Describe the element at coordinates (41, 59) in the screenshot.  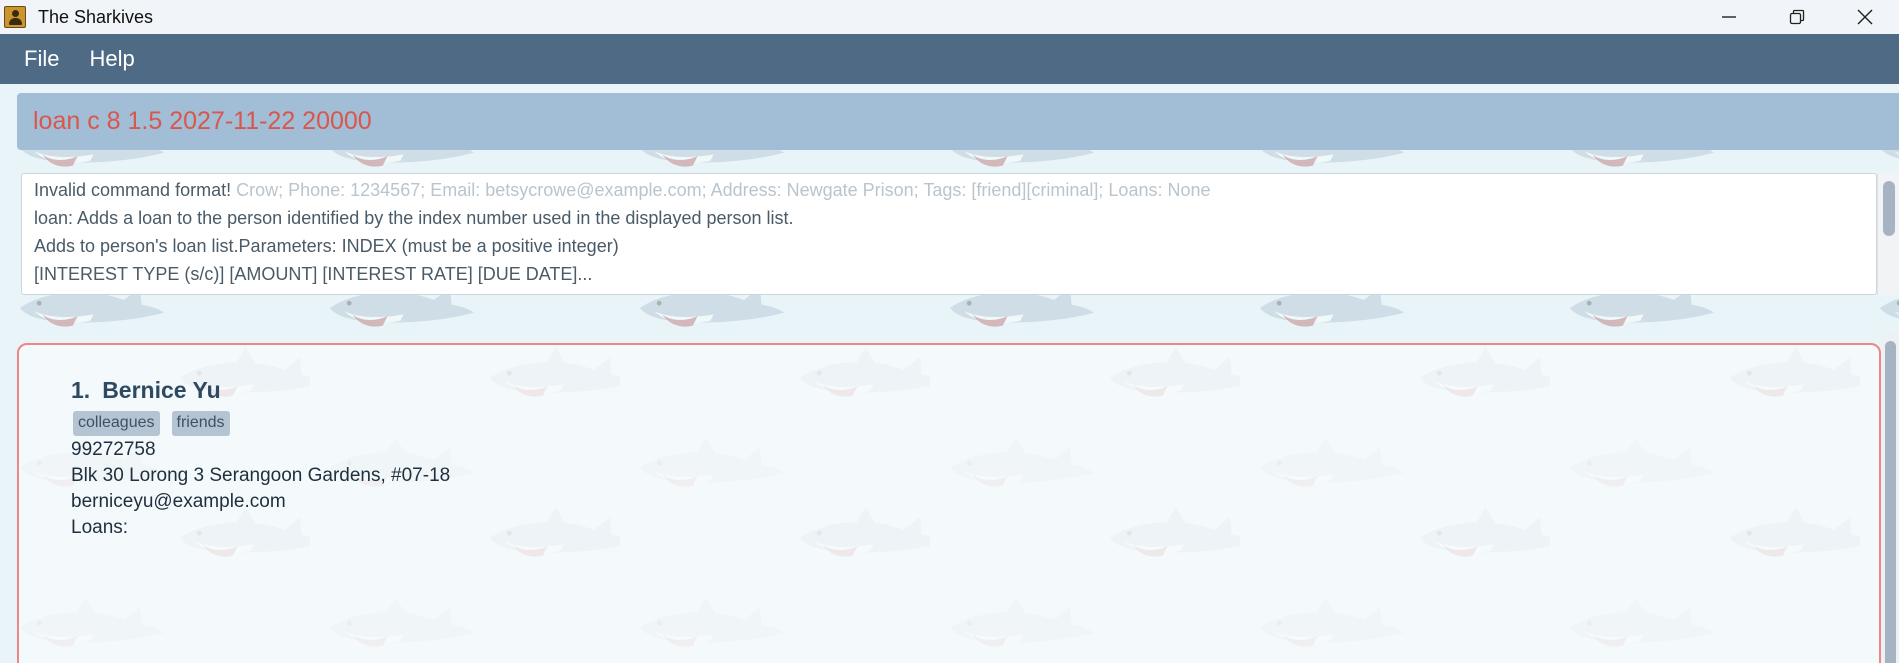
I see `menu-file: File` at that location.